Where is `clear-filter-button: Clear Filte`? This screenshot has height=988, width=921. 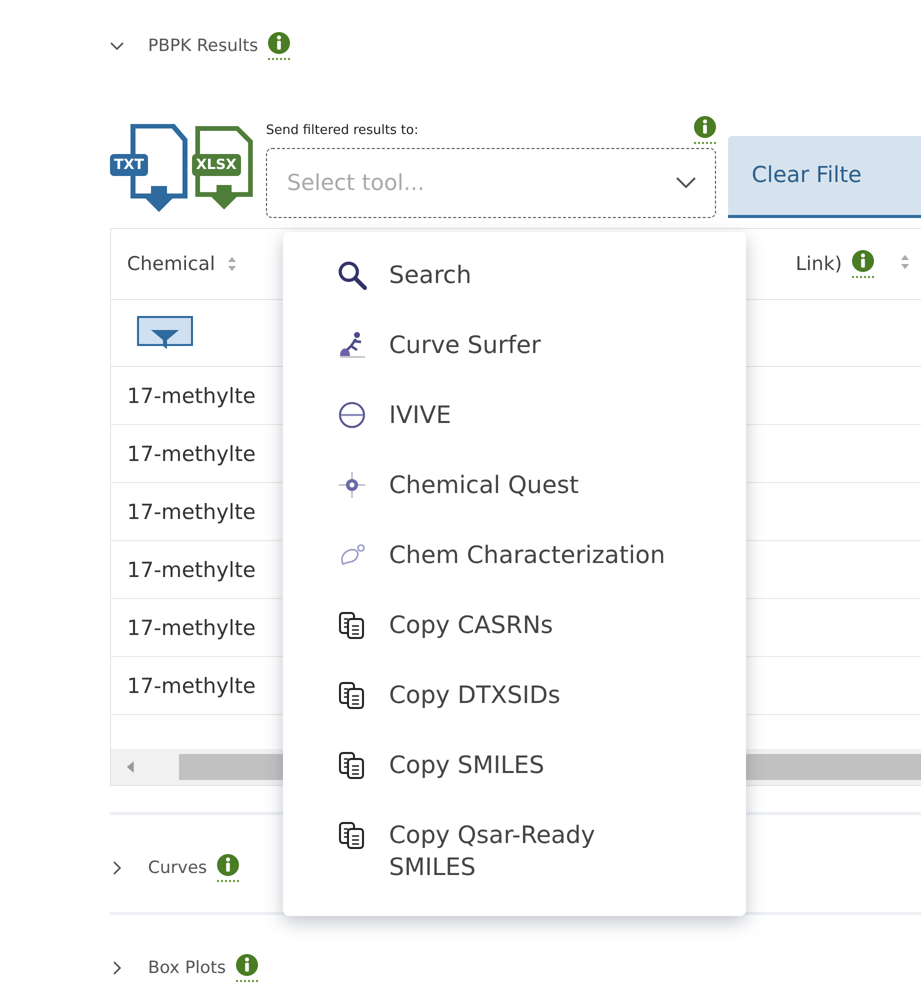
clear-filter-button: Clear Filte is located at coordinates (824, 177).